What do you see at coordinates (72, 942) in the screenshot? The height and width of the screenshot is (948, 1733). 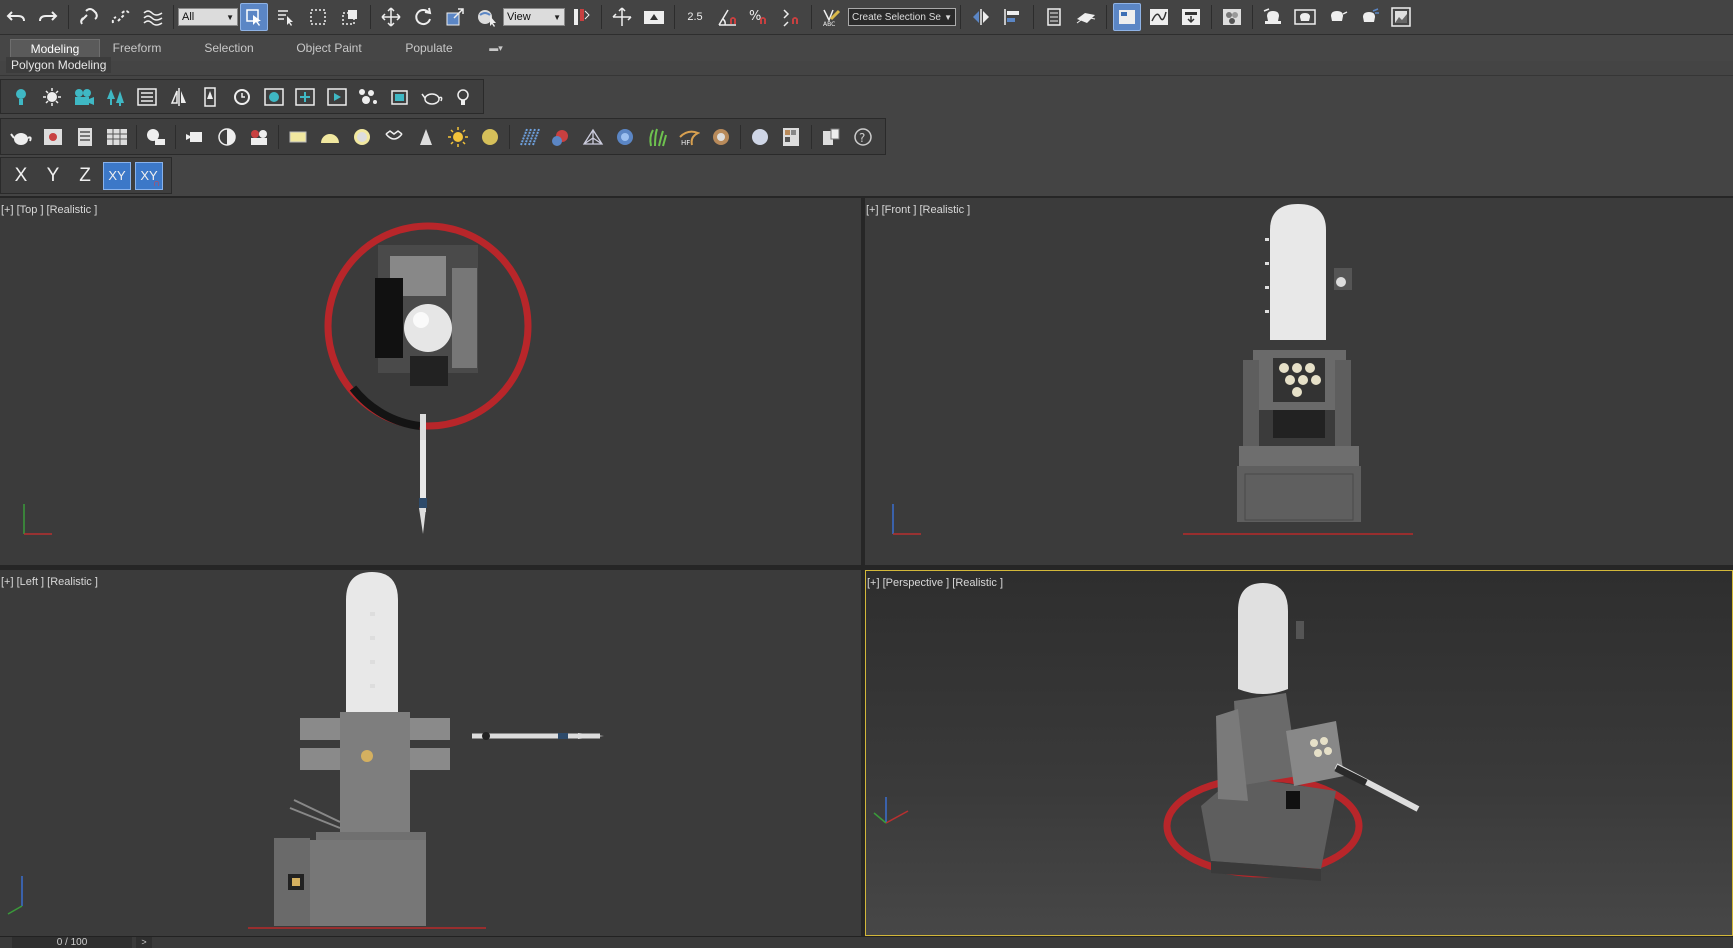 I see `frame-counter: 0 / 100` at bounding box center [72, 942].